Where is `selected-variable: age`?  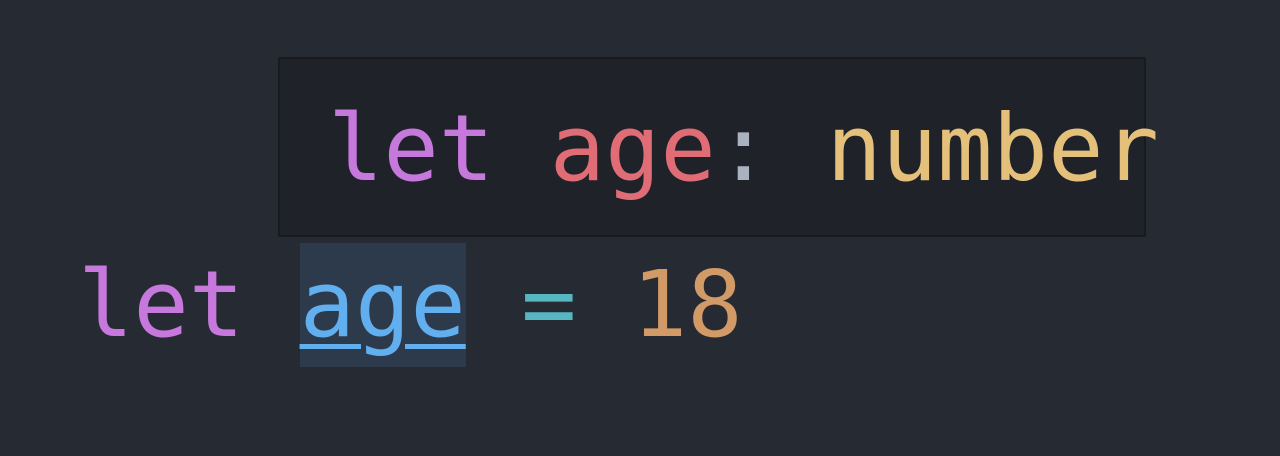
selected-variable: age is located at coordinates (382, 305).